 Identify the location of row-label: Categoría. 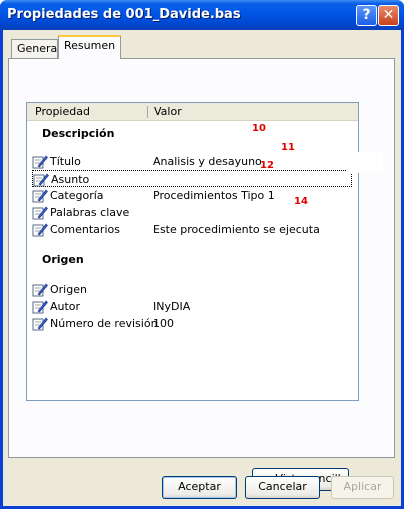
(77, 195).